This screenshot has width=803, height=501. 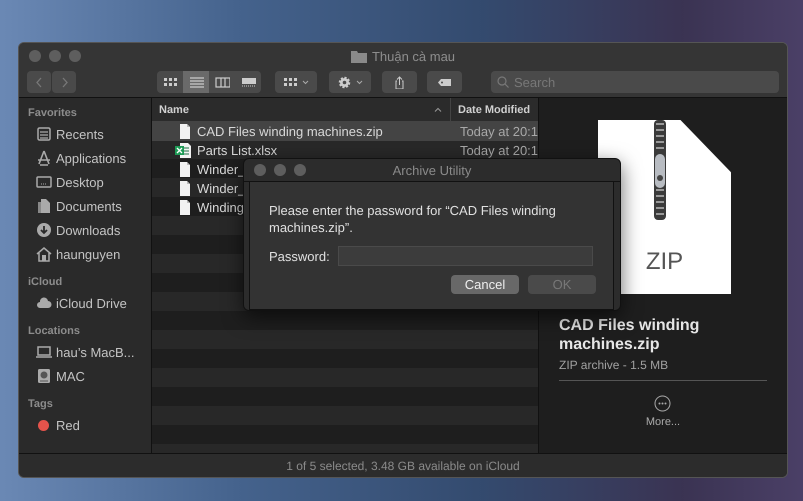 What do you see at coordinates (629, 335) in the screenshot?
I see `preview-file-name: CAD Files winding machines.zip` at bounding box center [629, 335].